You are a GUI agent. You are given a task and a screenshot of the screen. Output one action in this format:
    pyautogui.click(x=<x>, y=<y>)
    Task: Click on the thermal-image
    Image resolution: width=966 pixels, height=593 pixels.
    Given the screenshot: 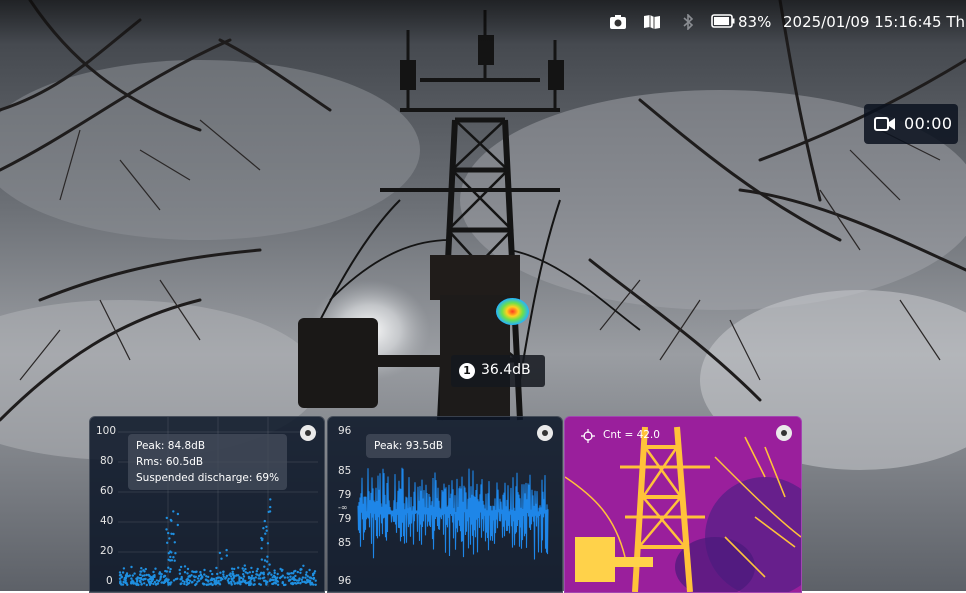 What is the action you would take?
    pyautogui.click(x=683, y=504)
    